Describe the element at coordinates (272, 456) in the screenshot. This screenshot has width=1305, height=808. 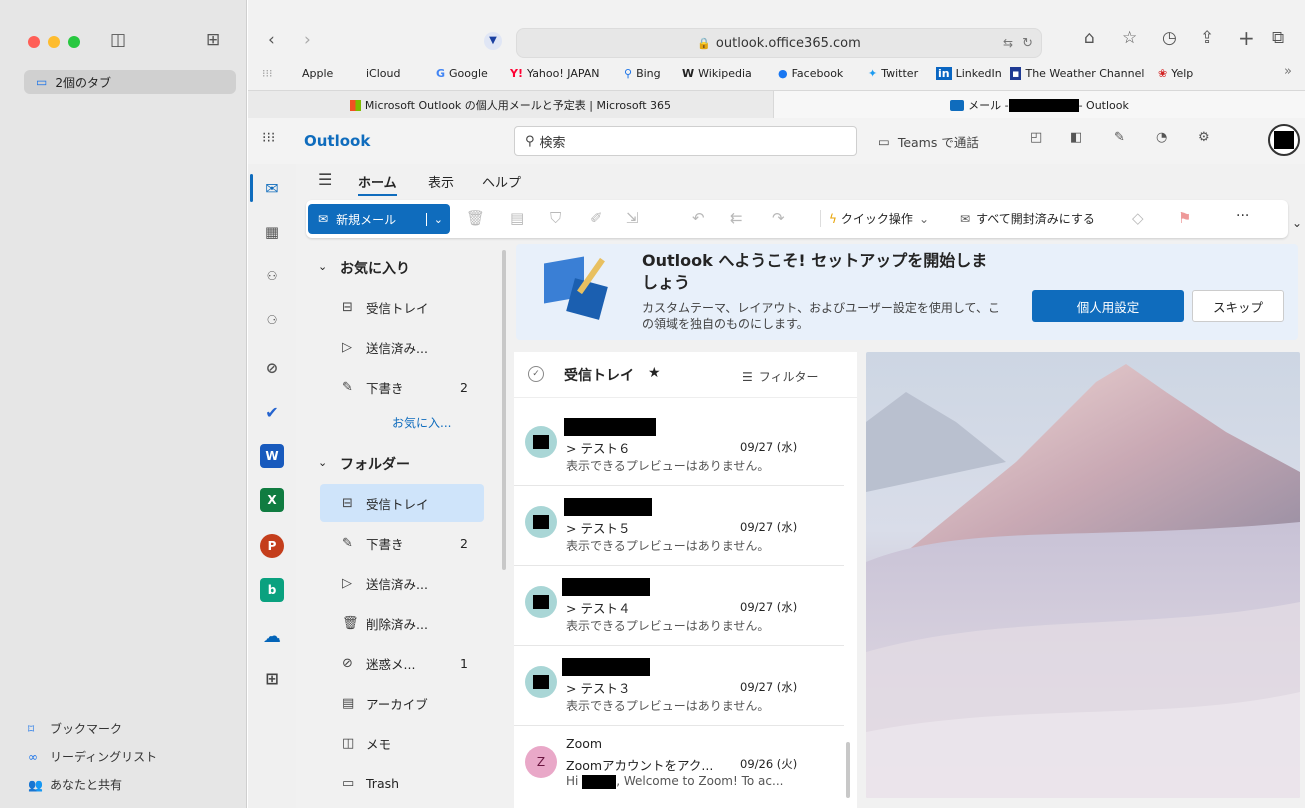
I see `word-icon: W` at that location.